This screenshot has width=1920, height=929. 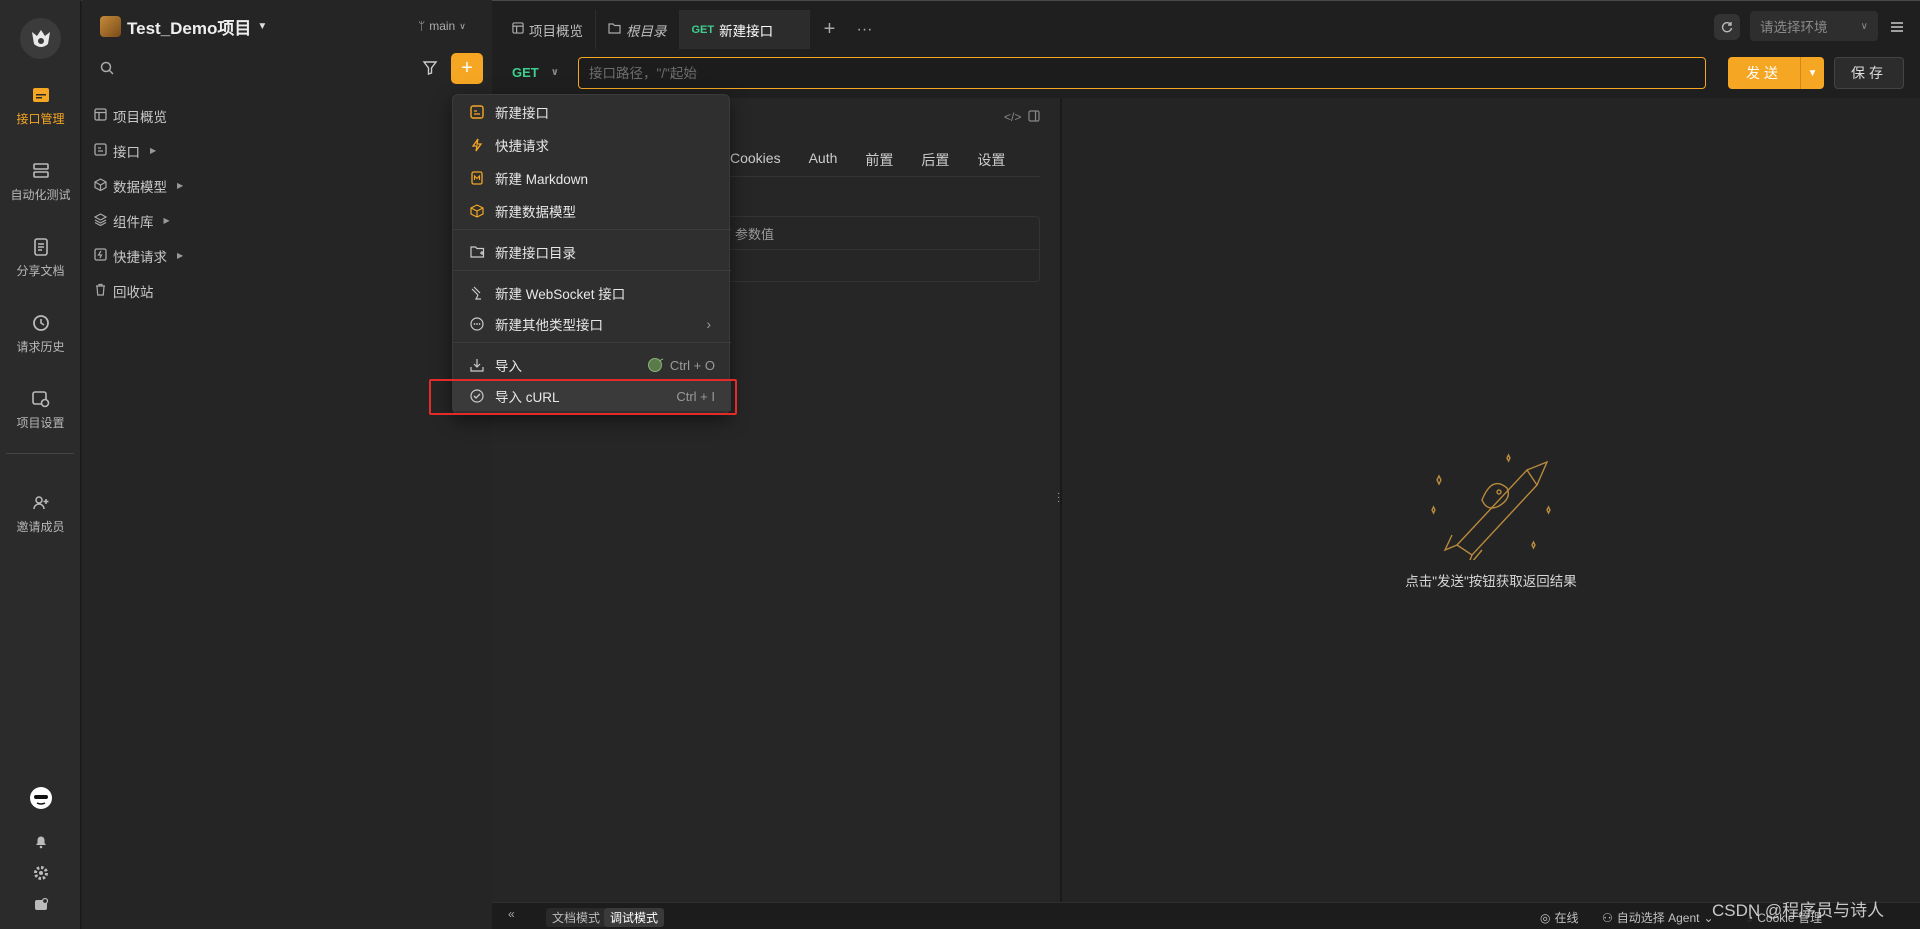 I want to click on trash-icon, so click(x=100, y=291).